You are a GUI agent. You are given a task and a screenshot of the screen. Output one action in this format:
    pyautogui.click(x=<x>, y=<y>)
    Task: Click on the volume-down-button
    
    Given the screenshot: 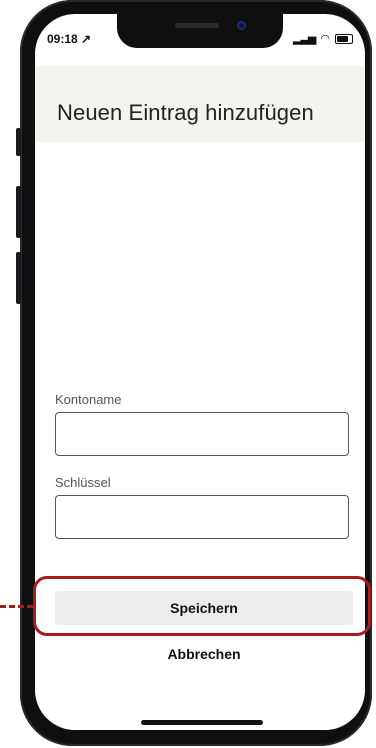 What is the action you would take?
    pyautogui.click(x=18, y=278)
    